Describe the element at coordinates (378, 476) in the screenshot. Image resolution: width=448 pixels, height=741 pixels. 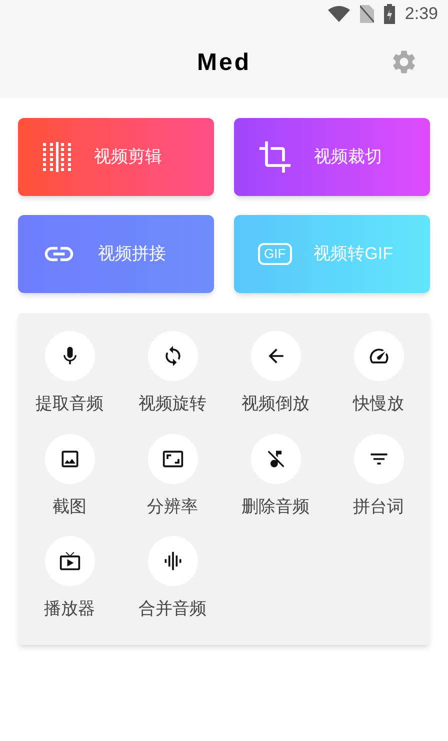
I see `tool-button: 拼台词` at that location.